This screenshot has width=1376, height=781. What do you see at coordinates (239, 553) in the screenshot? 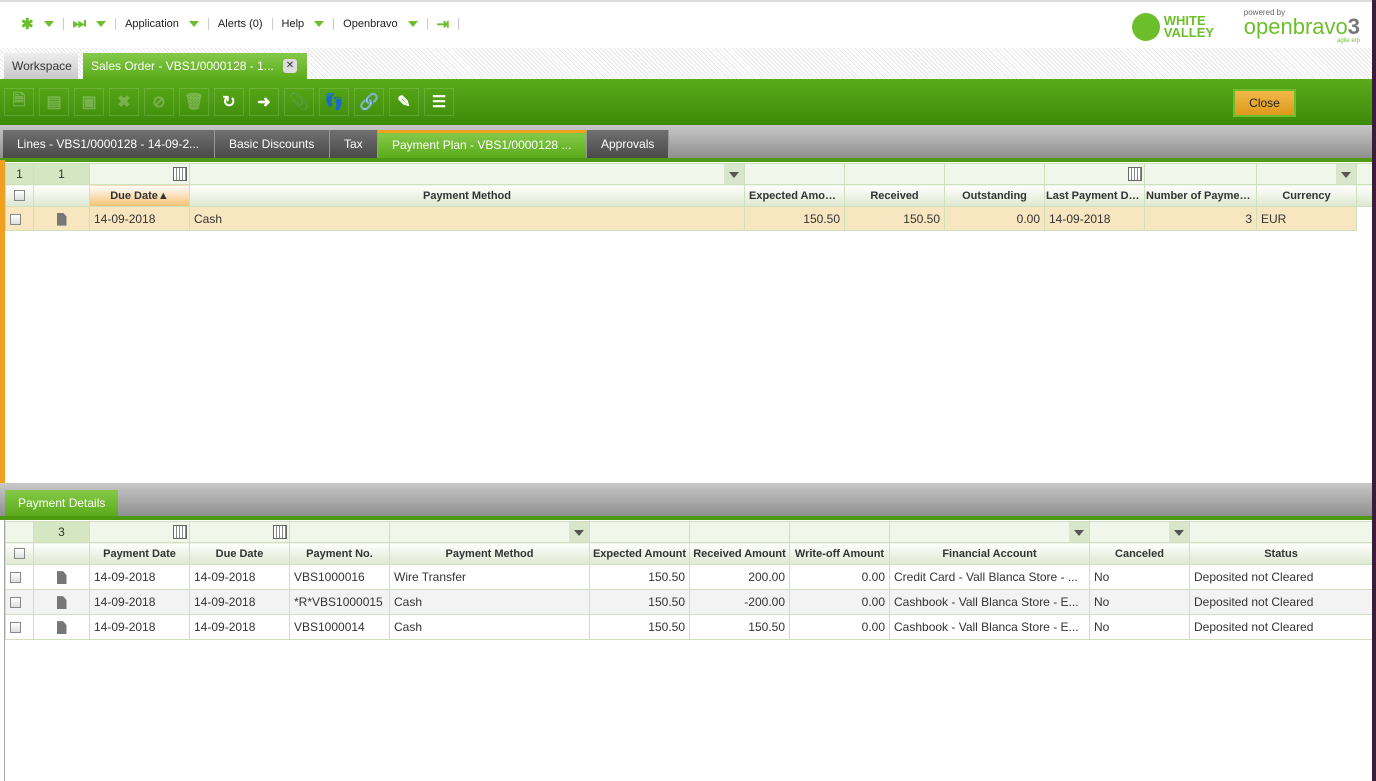
I see `column-header-due-date: Due Date` at bounding box center [239, 553].